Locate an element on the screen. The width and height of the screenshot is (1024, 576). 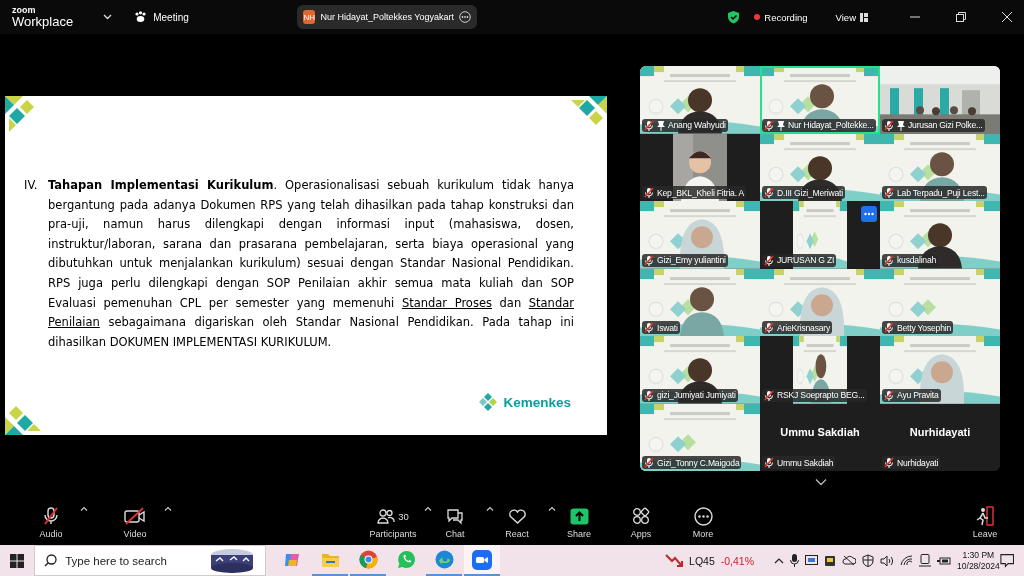
brand-logo-text: Workplace is located at coordinates (43, 21).